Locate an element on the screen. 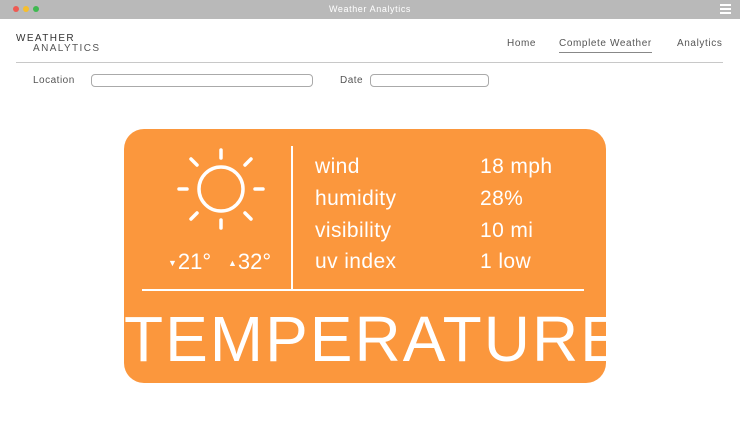  date-input is located at coordinates (429, 80).